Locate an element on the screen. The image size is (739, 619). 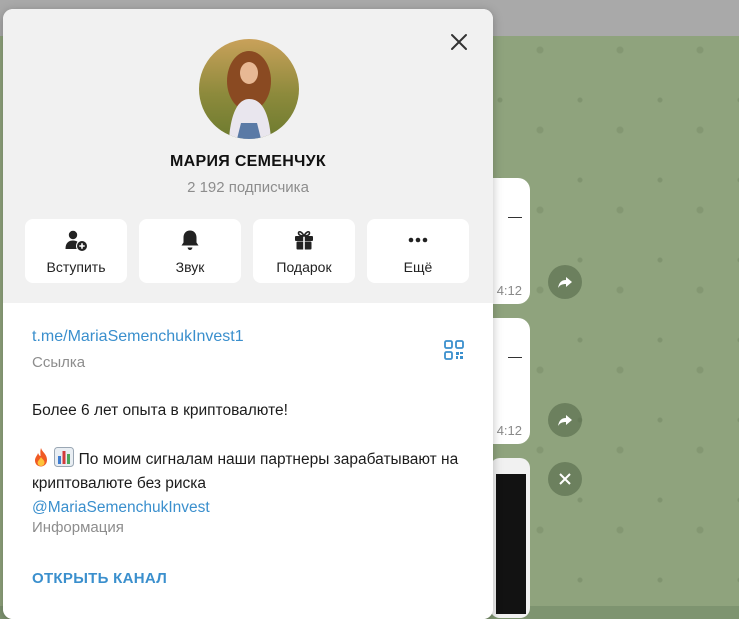
avatar-photo is located at coordinates (249, 89).